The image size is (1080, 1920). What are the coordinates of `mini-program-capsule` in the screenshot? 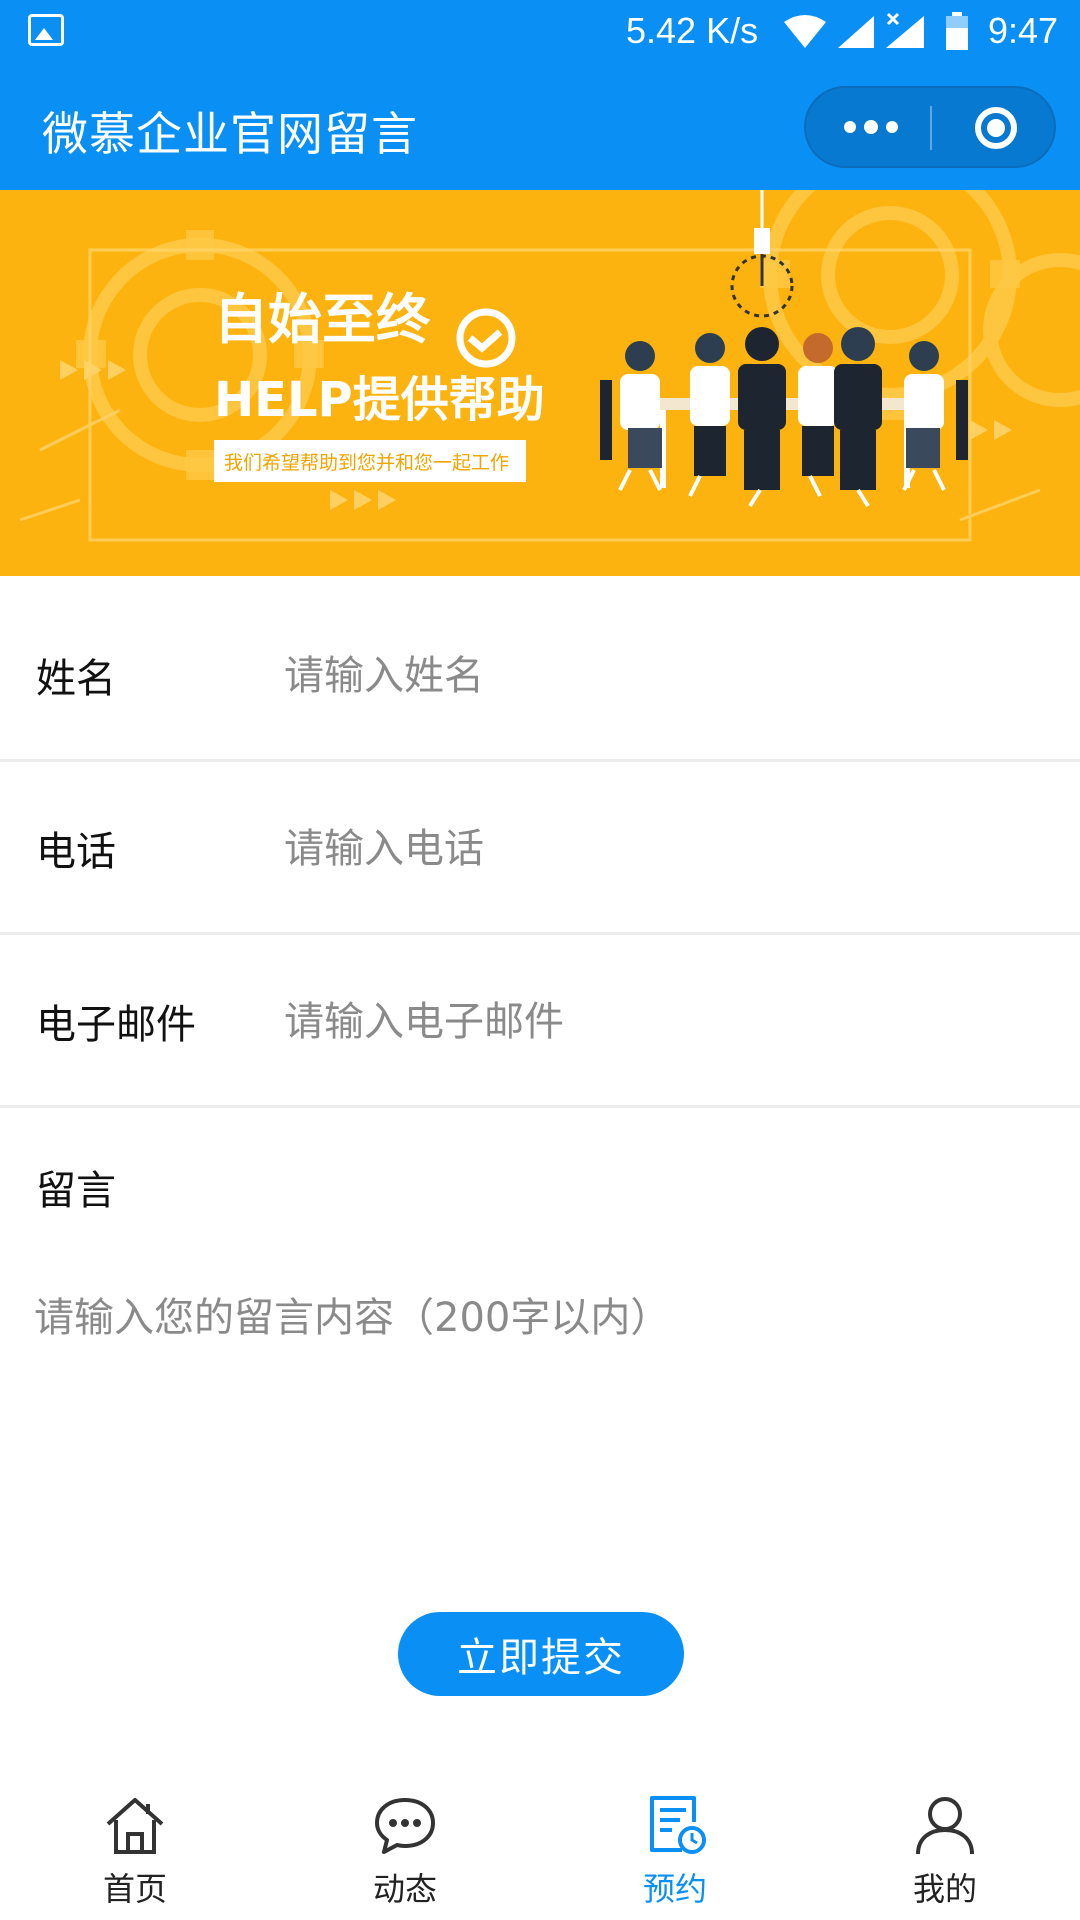 It's located at (930, 127).